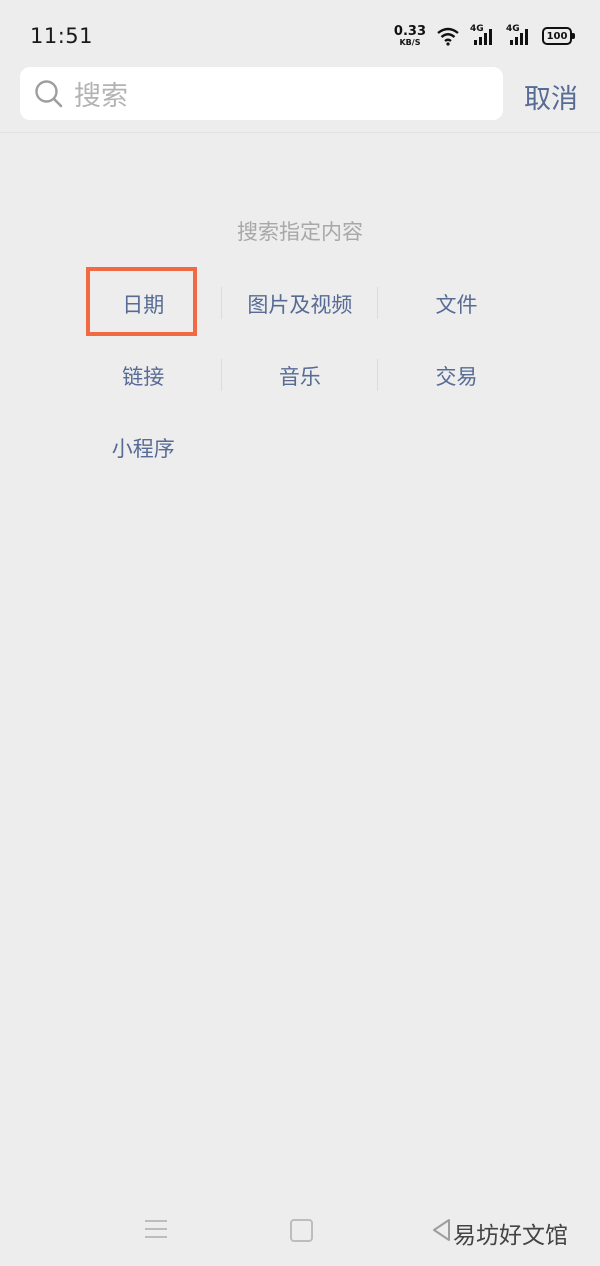  Describe the element at coordinates (300, 232) in the screenshot. I see `section-title: 搜索指定内容` at that location.